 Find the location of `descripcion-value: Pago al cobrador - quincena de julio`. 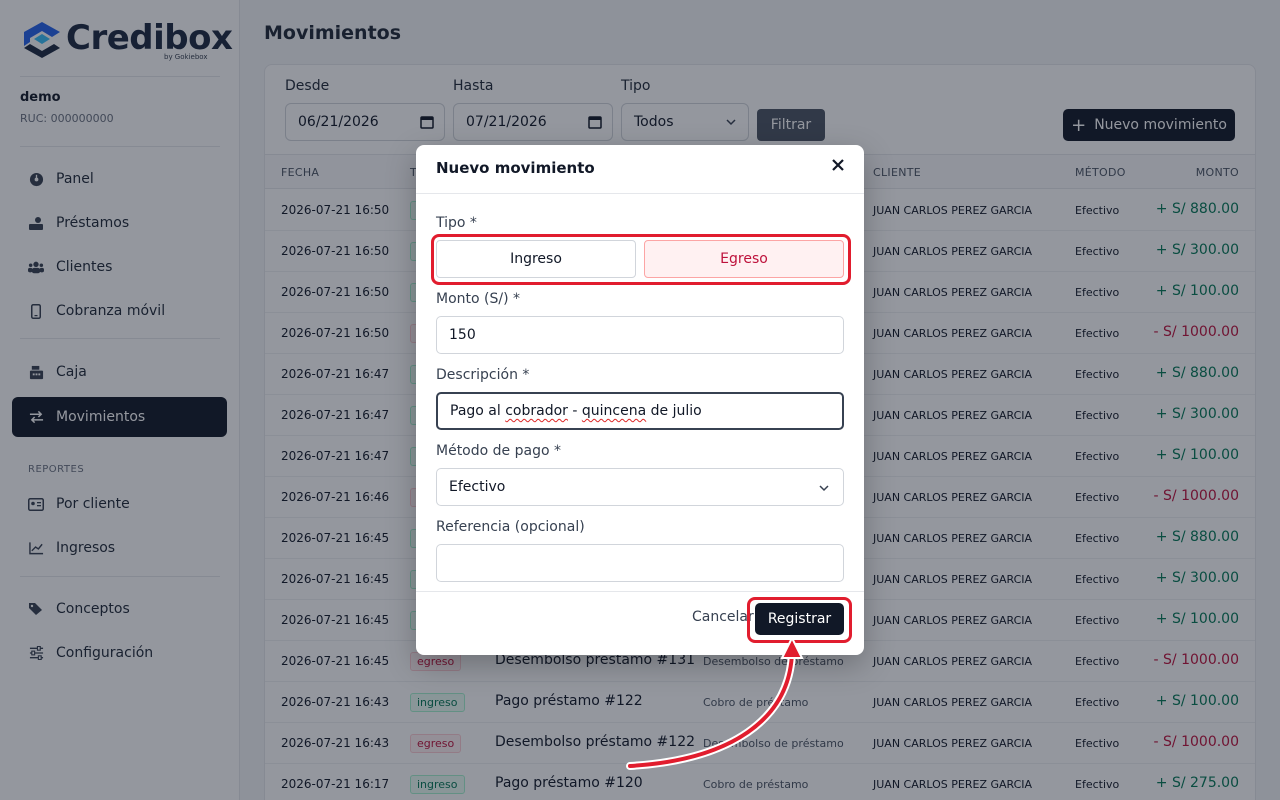

descripcion-value: Pago al cobrador - quincena de julio is located at coordinates (576, 411).